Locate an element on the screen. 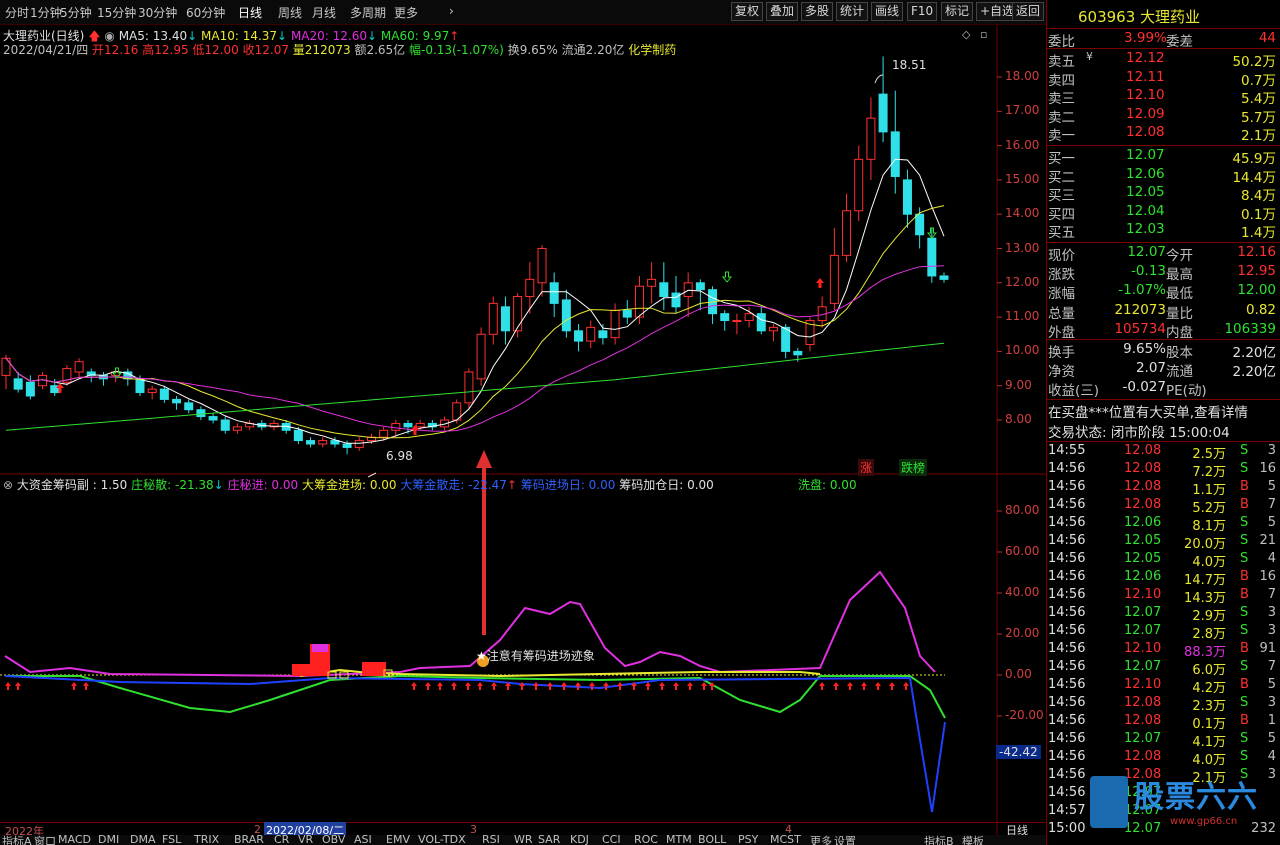 Image resolution: width=1280 pixels, height=845 pixels. indicator-tab-0: 指标A is located at coordinates (17, 840).